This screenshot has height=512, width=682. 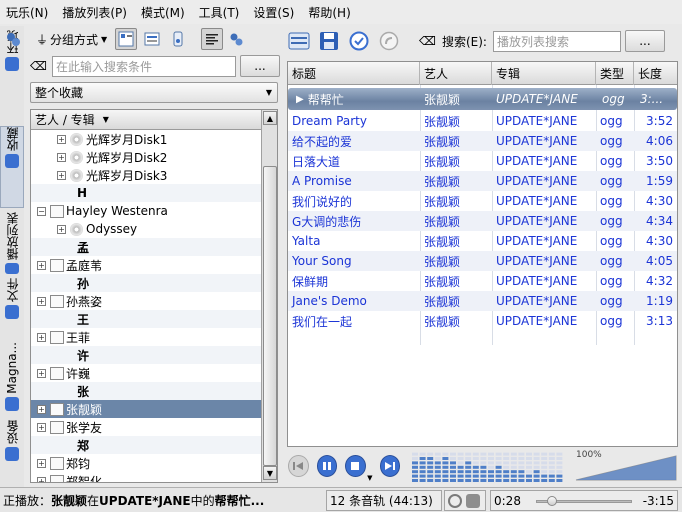 I want to click on playlist-row: 日落大道 张靓颖 UPDATE*JANE ogg 3:50, so click(x=482, y=161).